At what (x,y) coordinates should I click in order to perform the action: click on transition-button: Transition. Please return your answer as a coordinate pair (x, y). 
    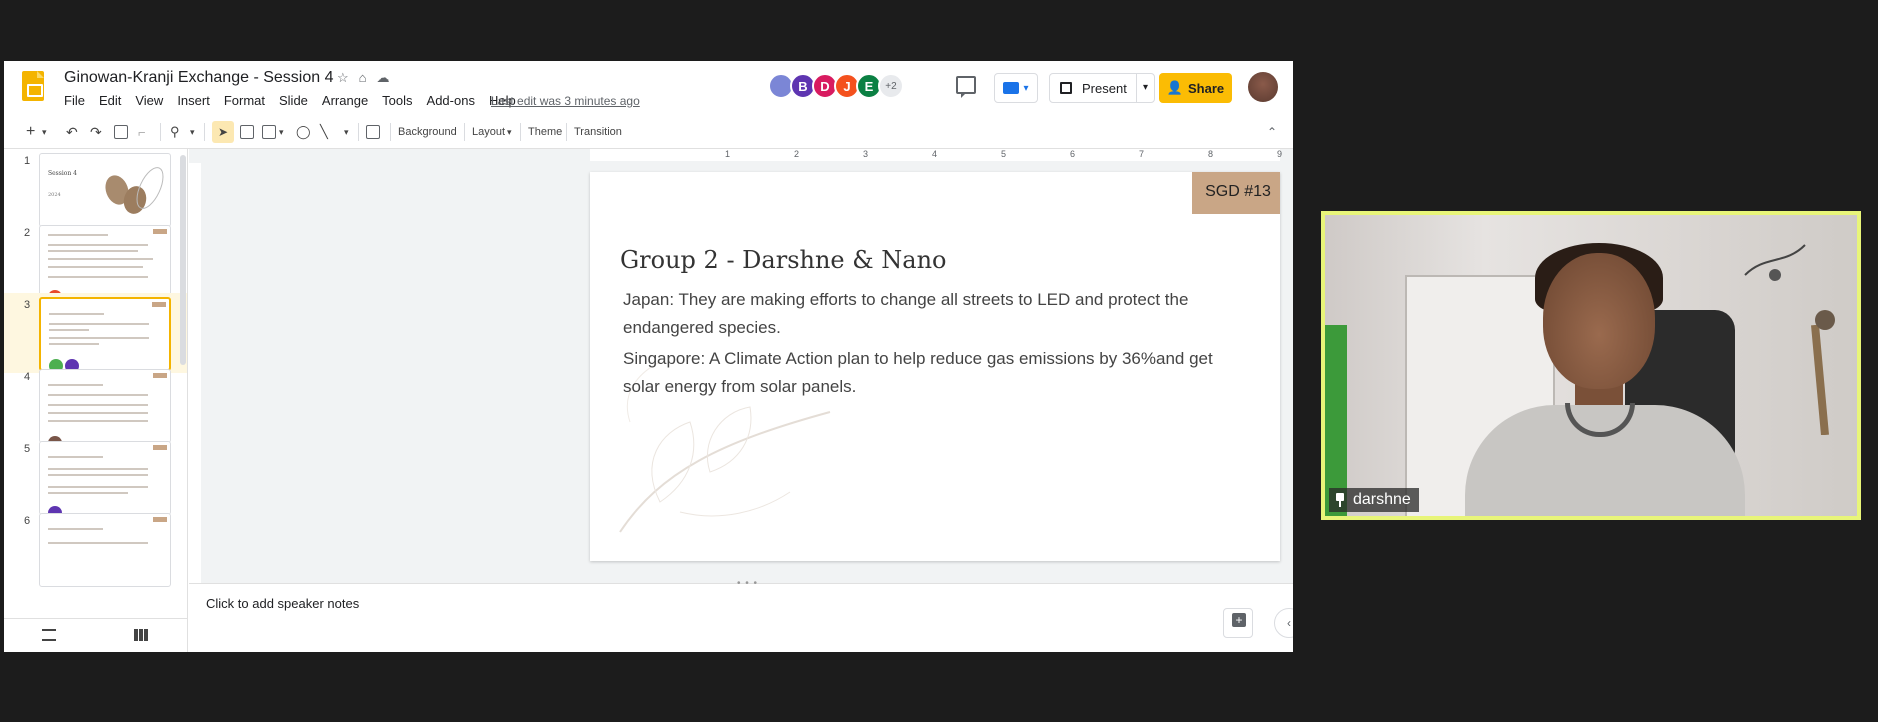
    Looking at the image, I should click on (598, 132).